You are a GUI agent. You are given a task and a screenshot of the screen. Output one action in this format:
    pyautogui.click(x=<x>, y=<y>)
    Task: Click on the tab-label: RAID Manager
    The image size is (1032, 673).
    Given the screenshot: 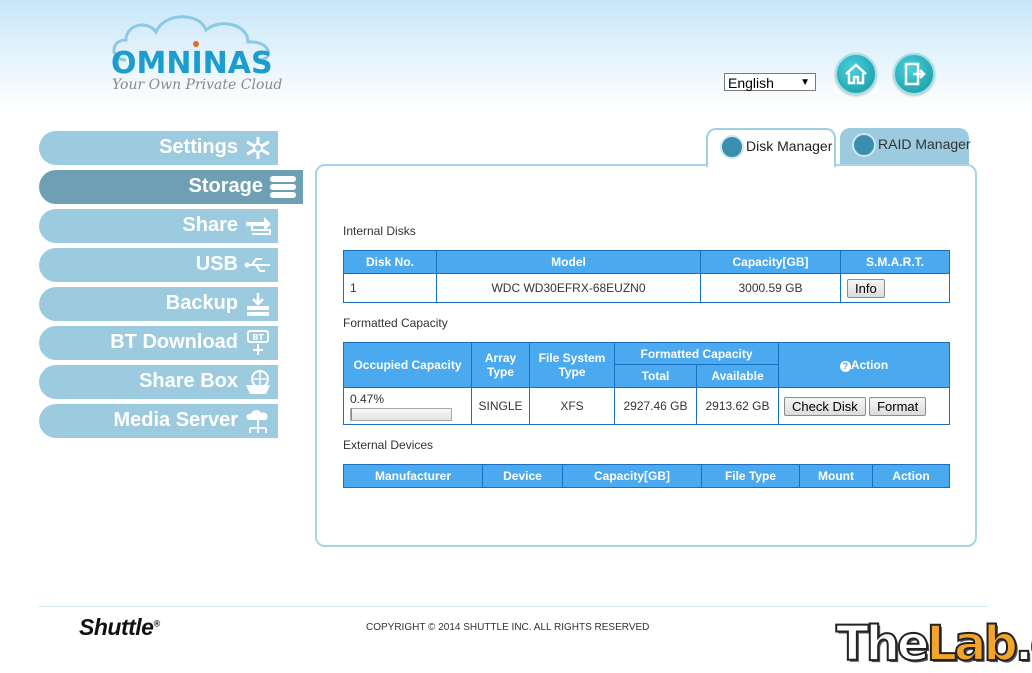 What is the action you would take?
    pyautogui.click(x=924, y=144)
    